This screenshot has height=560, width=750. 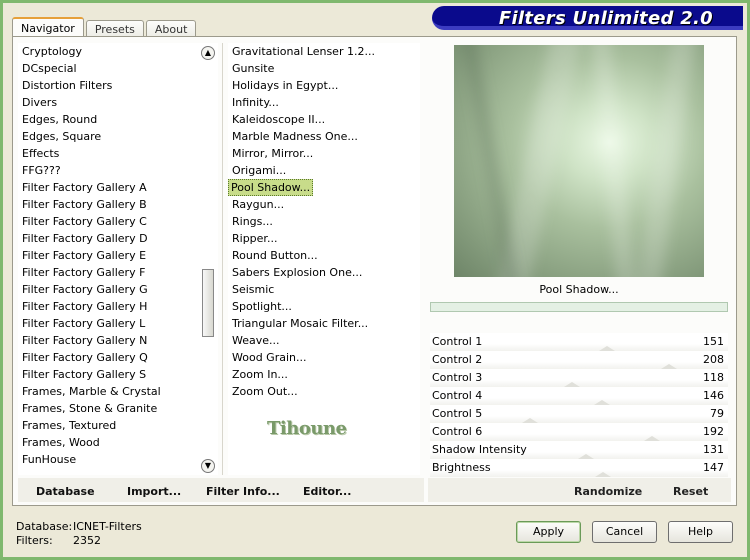 I want to click on tab-navigator: Navigator, so click(x=48, y=27).